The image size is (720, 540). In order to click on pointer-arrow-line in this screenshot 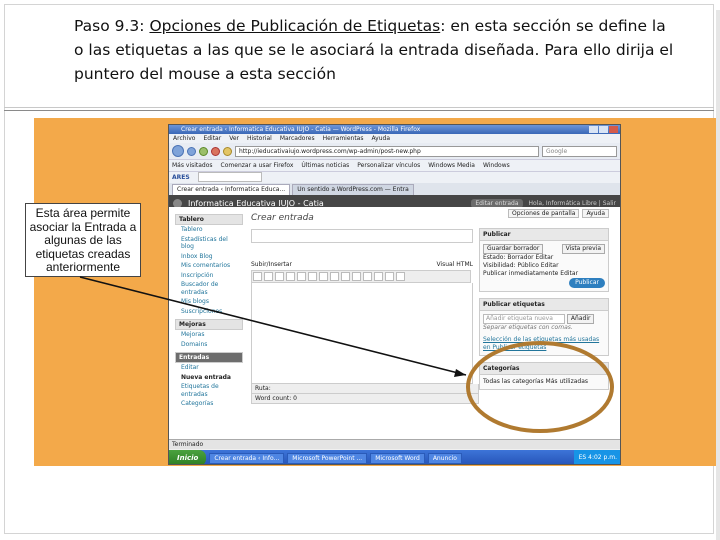, I will do `click(273, 326)`.